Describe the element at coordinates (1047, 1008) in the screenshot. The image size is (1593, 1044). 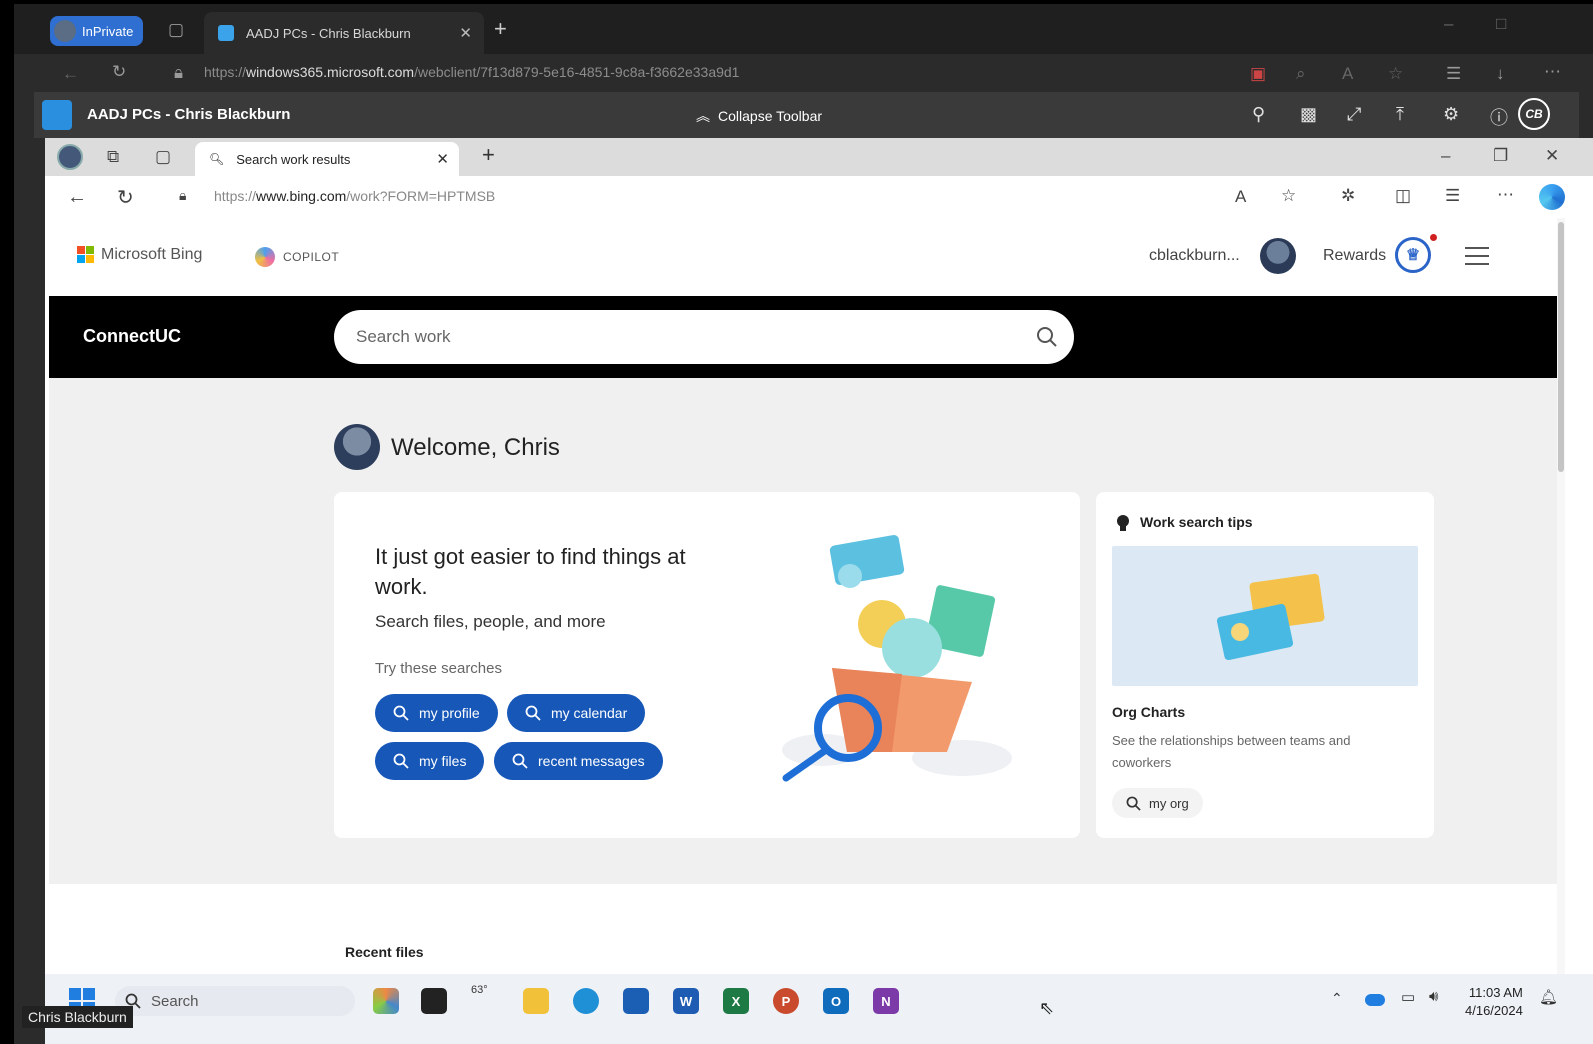
I see `mouse-cursor-icon: ⇖` at that location.